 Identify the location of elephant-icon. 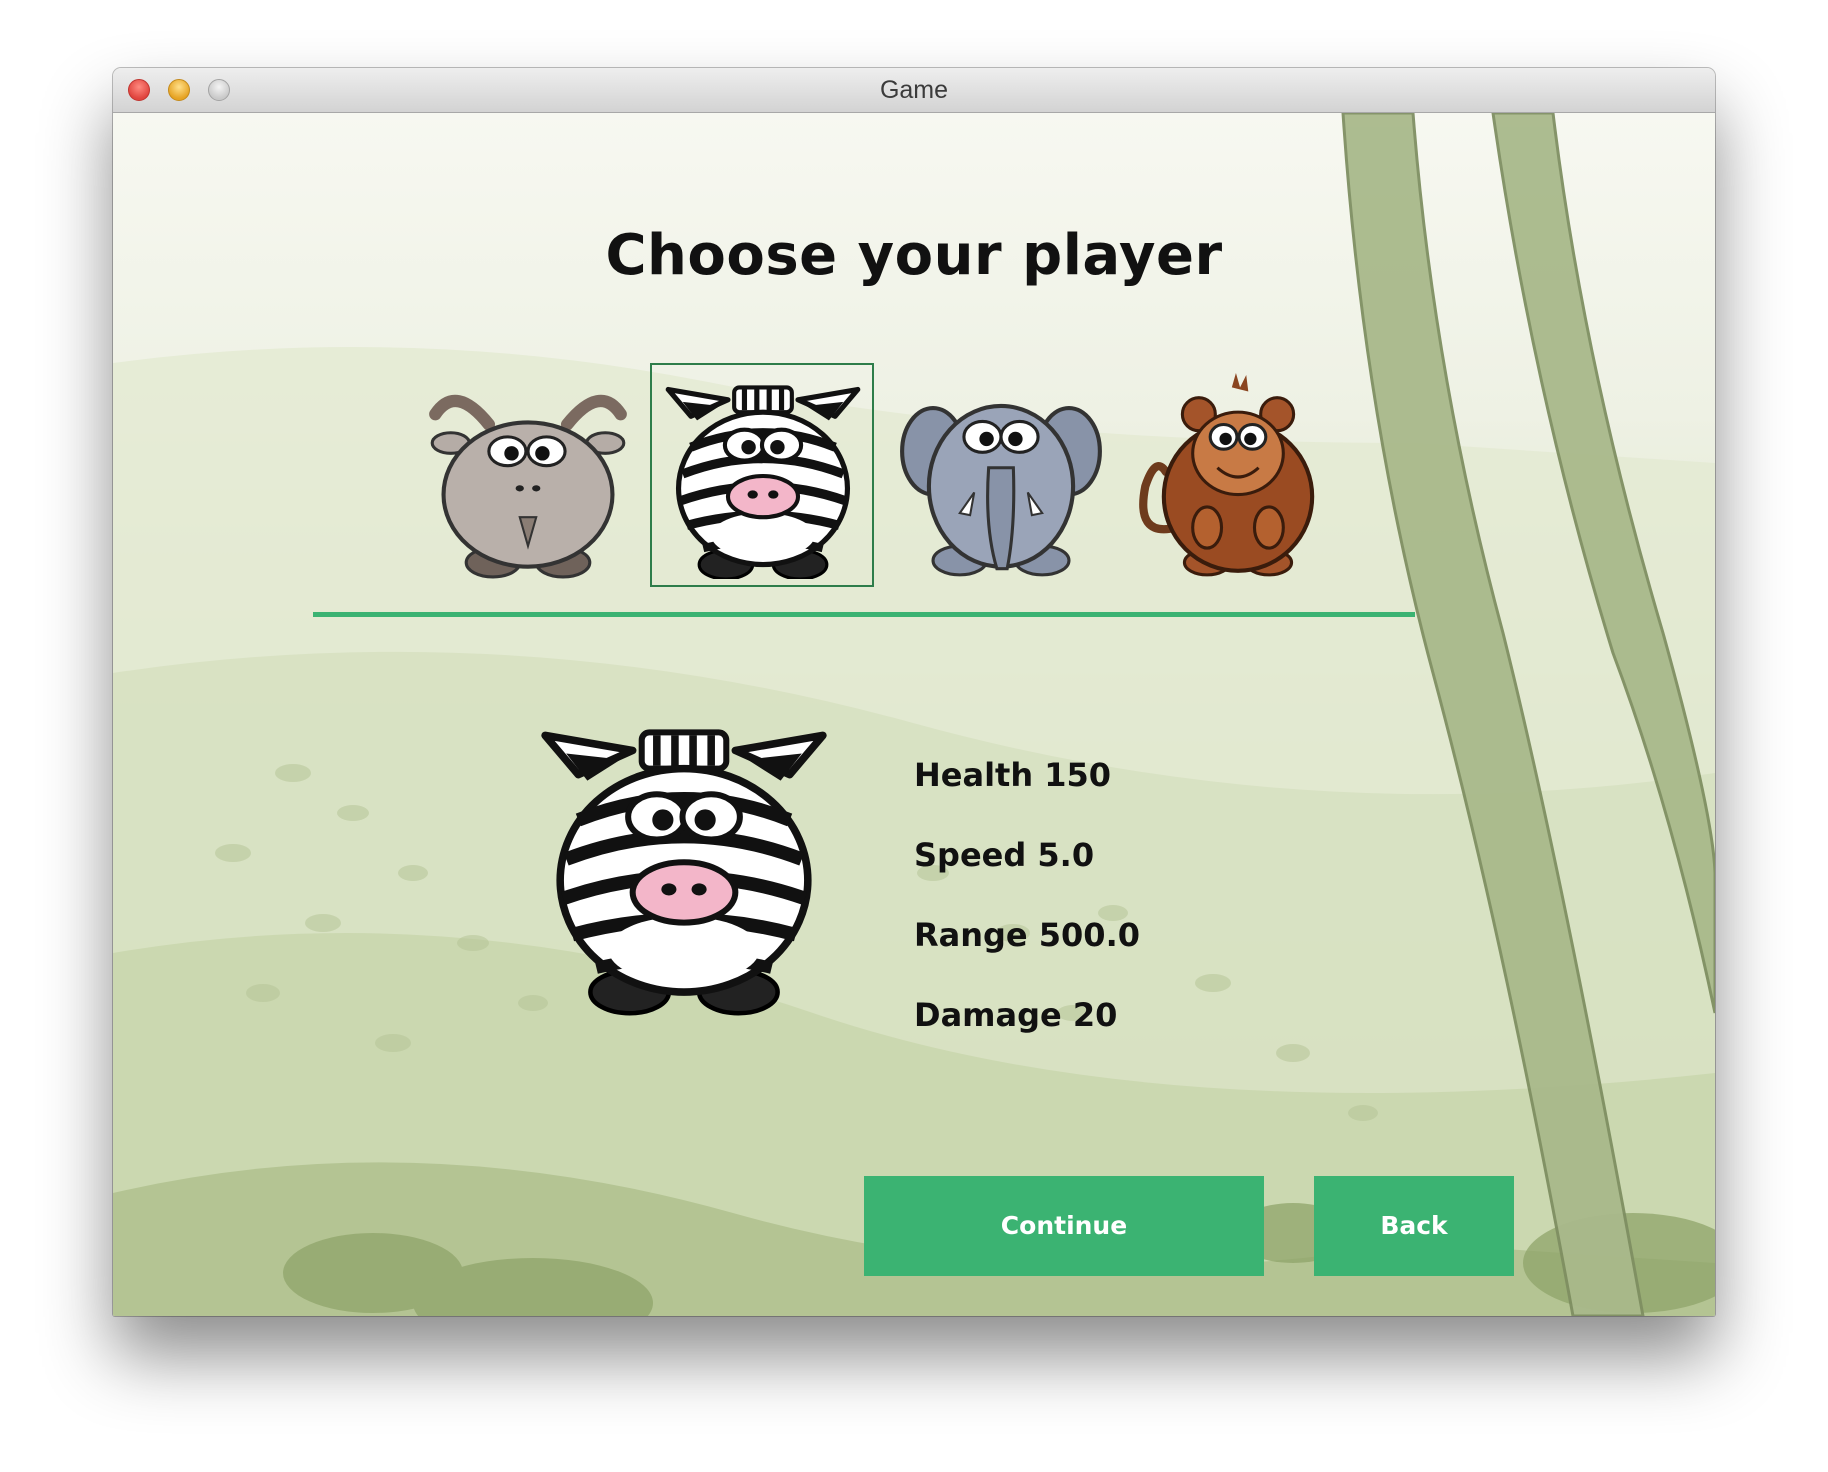
(1001, 490).